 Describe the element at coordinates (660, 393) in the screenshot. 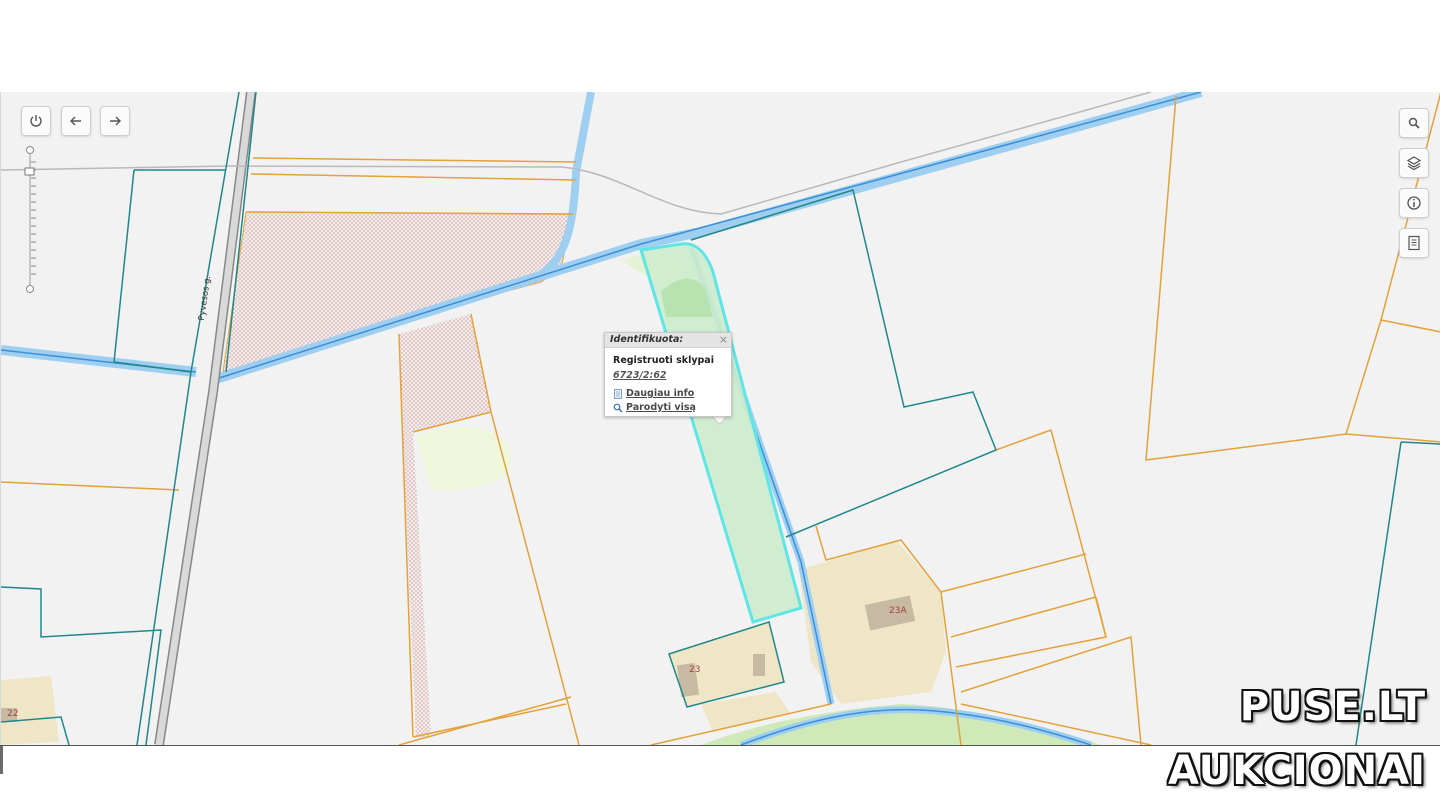

I see `more-info-label: Daugiau info` at that location.